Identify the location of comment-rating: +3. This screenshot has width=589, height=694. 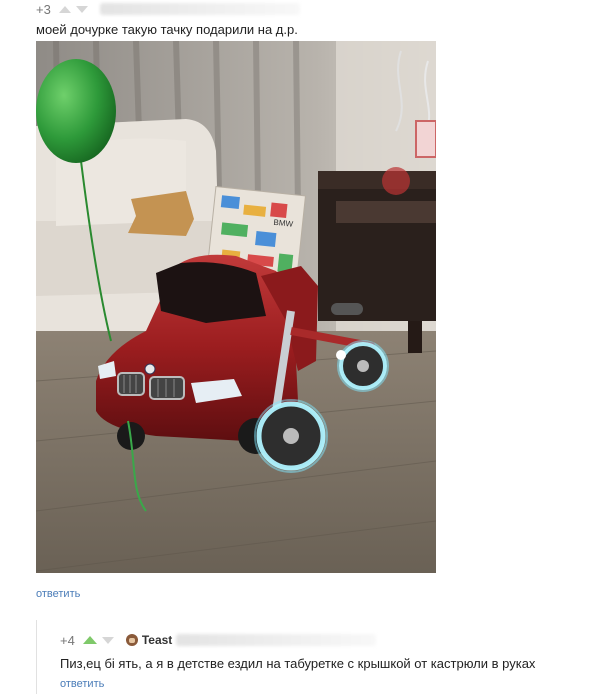
(43, 9).